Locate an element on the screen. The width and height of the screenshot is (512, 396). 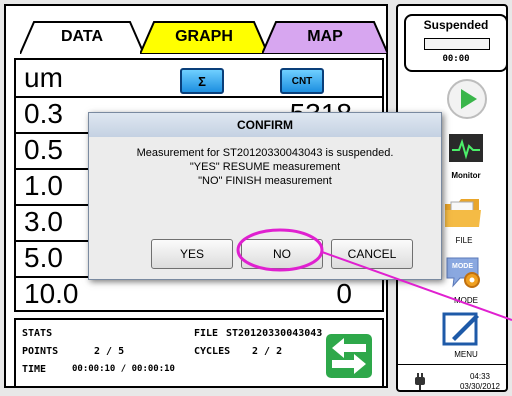
highlight-pointer-line is located at coordinates (416, 286).